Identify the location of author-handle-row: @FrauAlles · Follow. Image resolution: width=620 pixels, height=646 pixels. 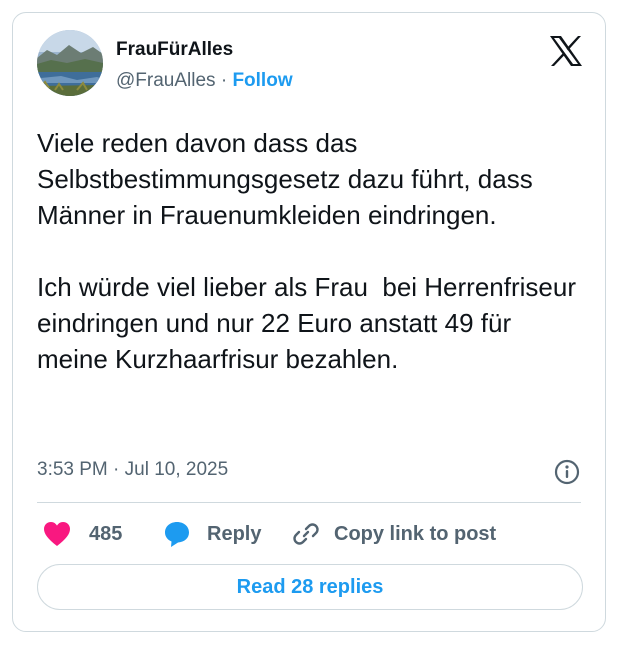
(204, 81).